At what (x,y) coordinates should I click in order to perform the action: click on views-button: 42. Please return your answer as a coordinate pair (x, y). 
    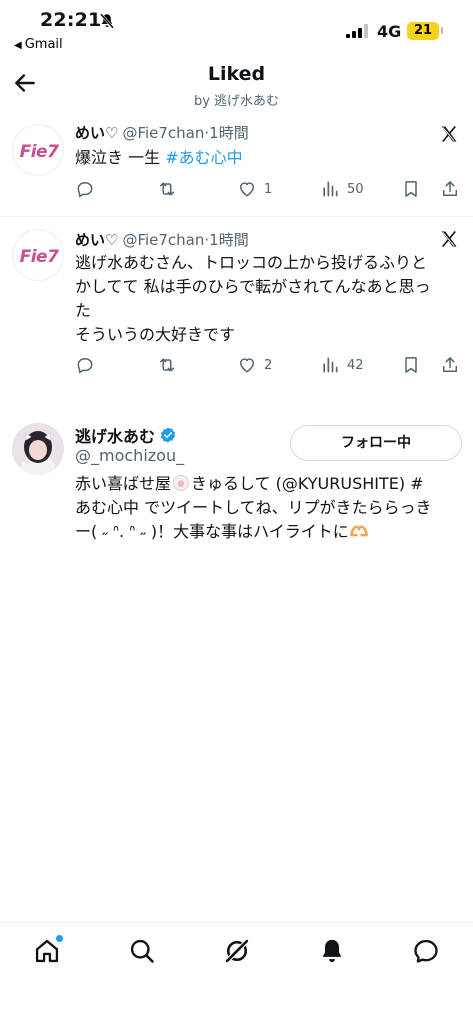
    Looking at the image, I should click on (342, 365).